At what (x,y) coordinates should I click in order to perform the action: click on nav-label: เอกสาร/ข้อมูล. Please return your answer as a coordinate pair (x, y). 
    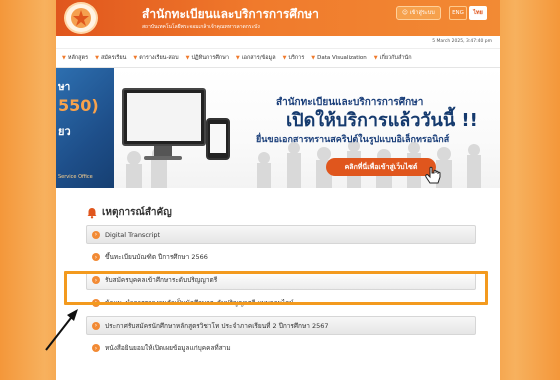
    Looking at the image, I should click on (258, 58).